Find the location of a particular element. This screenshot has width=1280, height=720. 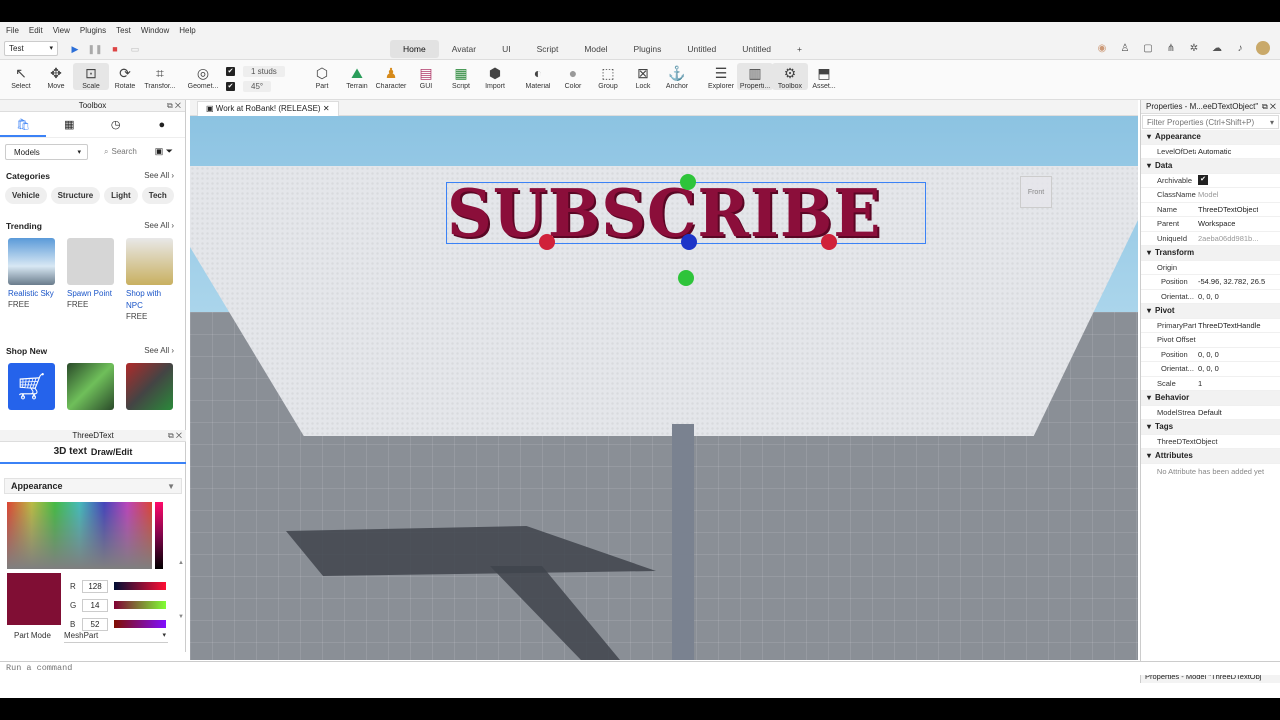

property-row: Parent Workspace is located at coordinates (1210, 224).